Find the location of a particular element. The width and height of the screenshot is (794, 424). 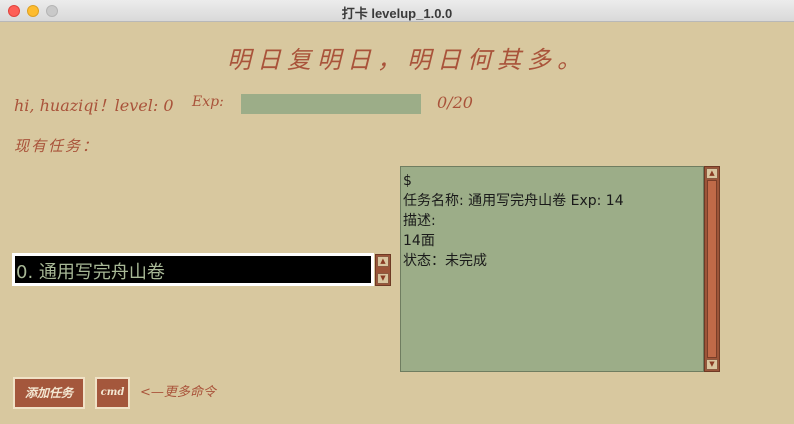

more-commands-hint: <—更多命令 is located at coordinates (178, 392).